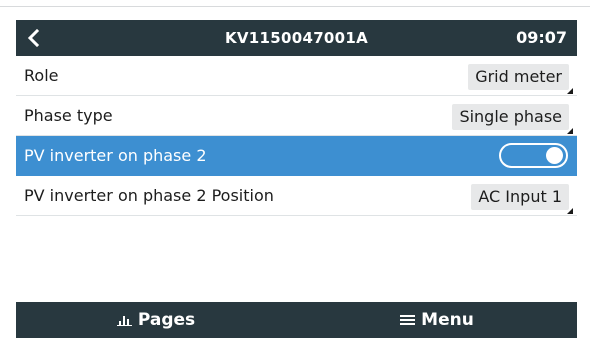  What do you see at coordinates (295, 6) in the screenshot?
I see `top-divider` at bounding box center [295, 6].